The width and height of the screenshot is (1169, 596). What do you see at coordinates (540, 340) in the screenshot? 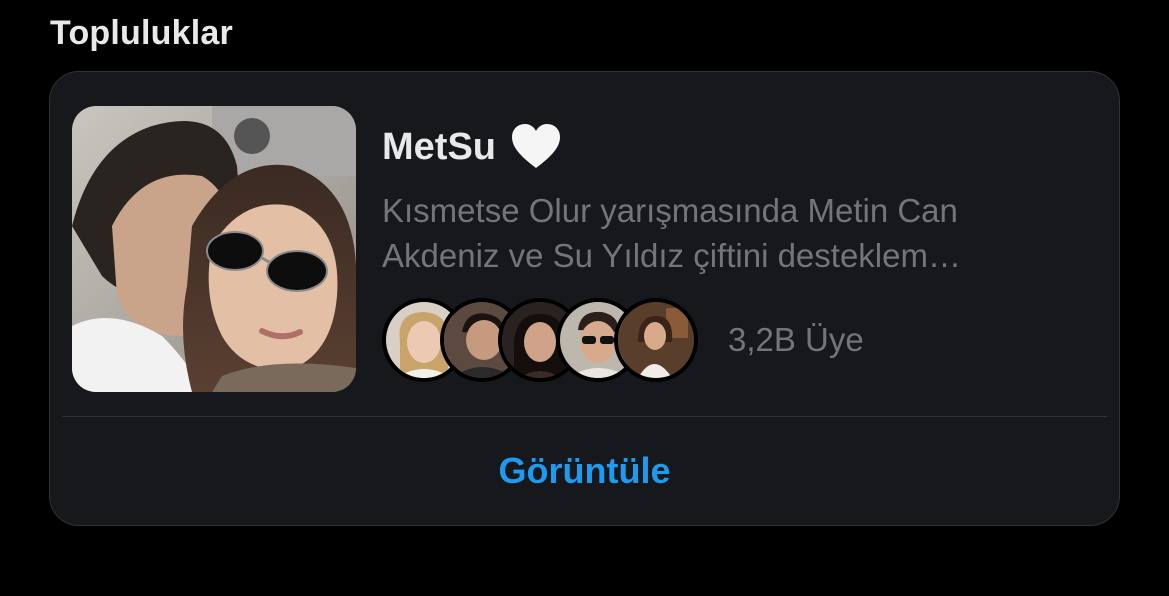
I see `member-avatars` at bounding box center [540, 340].